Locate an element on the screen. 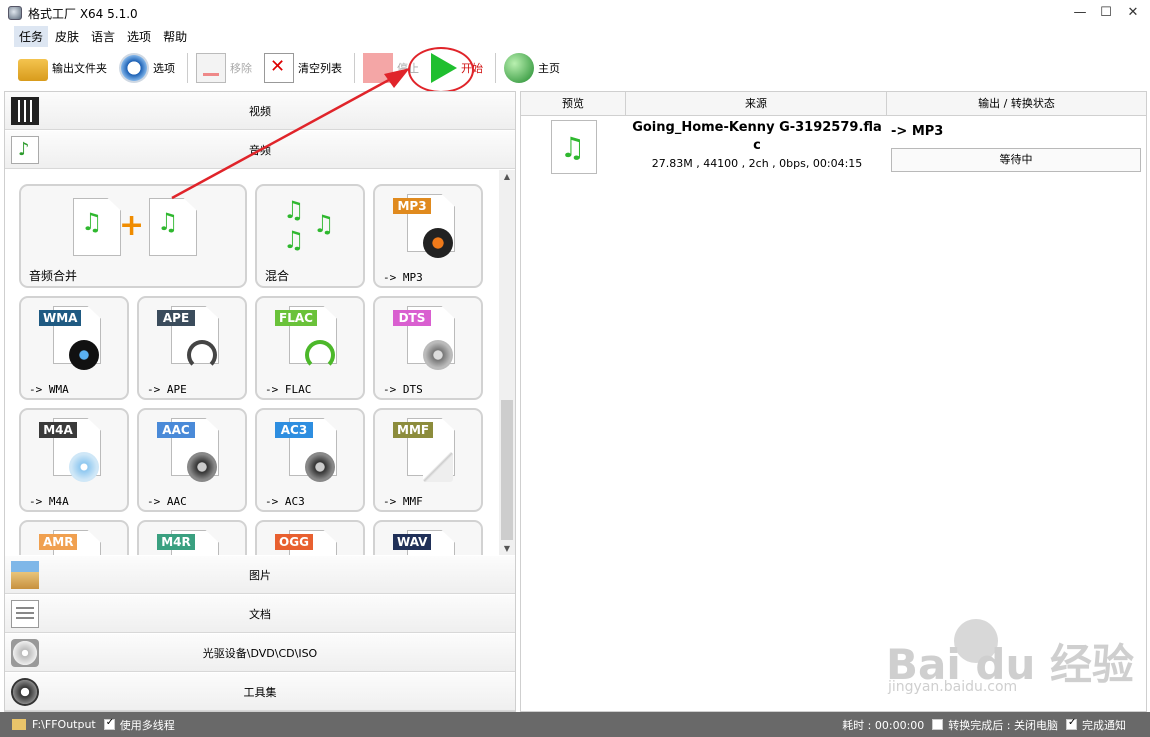 The height and width of the screenshot is (737, 1150). minimize-button: — is located at coordinates (1080, 13).